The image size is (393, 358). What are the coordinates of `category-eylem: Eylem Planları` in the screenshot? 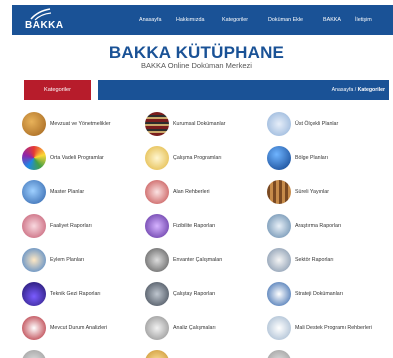 It's located at (53, 260).